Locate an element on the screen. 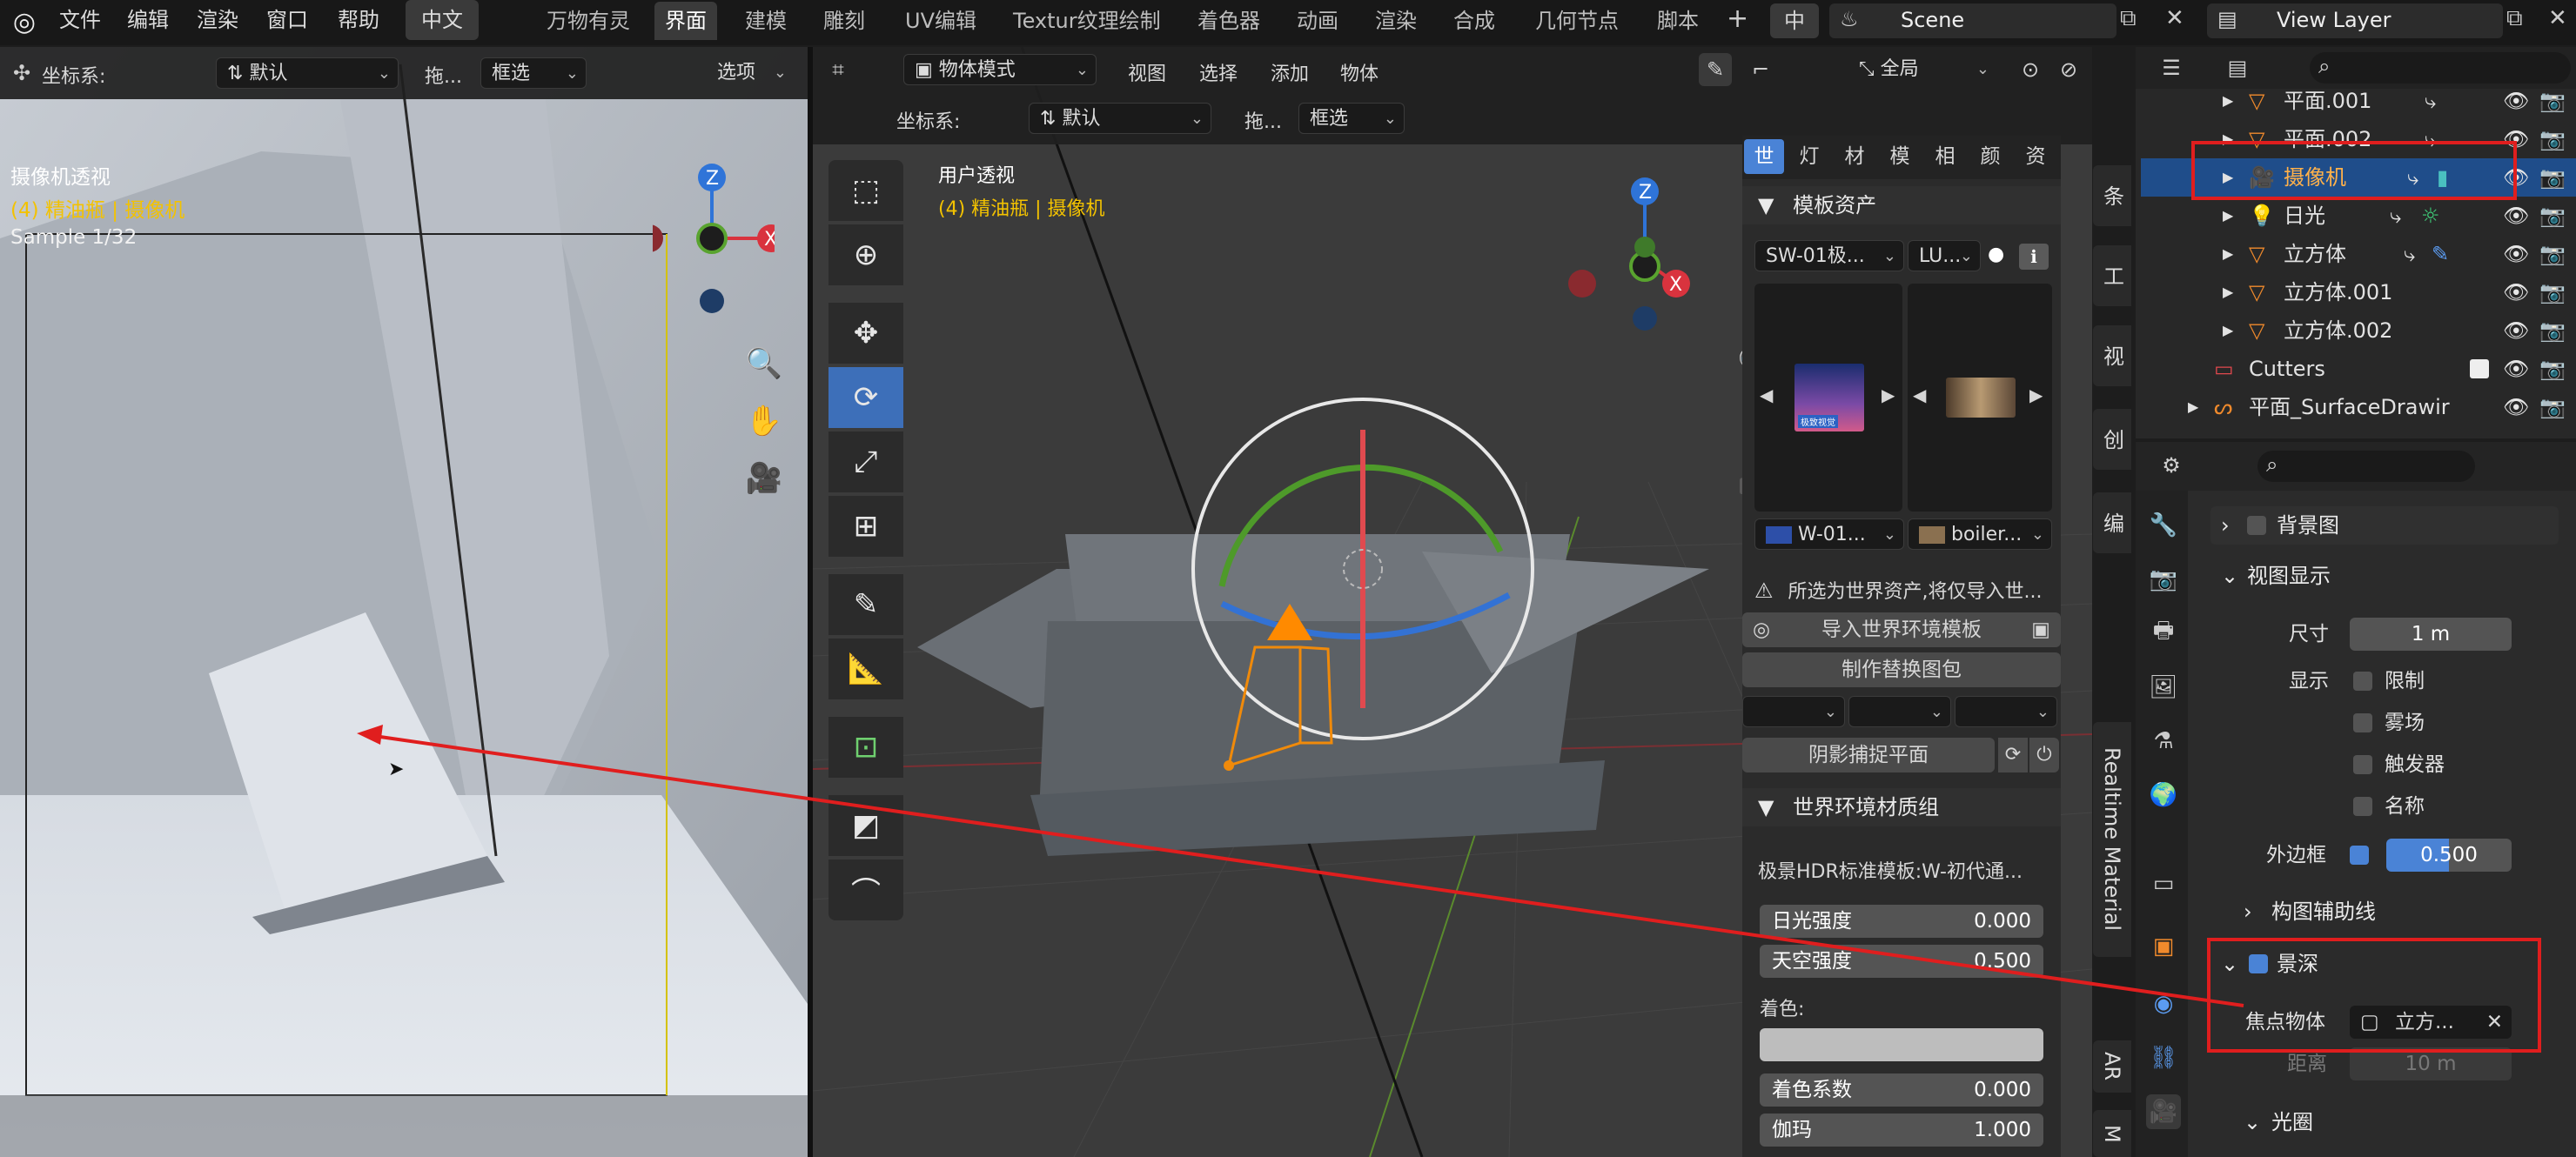  transform-tool: ⊞ is located at coordinates (866, 526).